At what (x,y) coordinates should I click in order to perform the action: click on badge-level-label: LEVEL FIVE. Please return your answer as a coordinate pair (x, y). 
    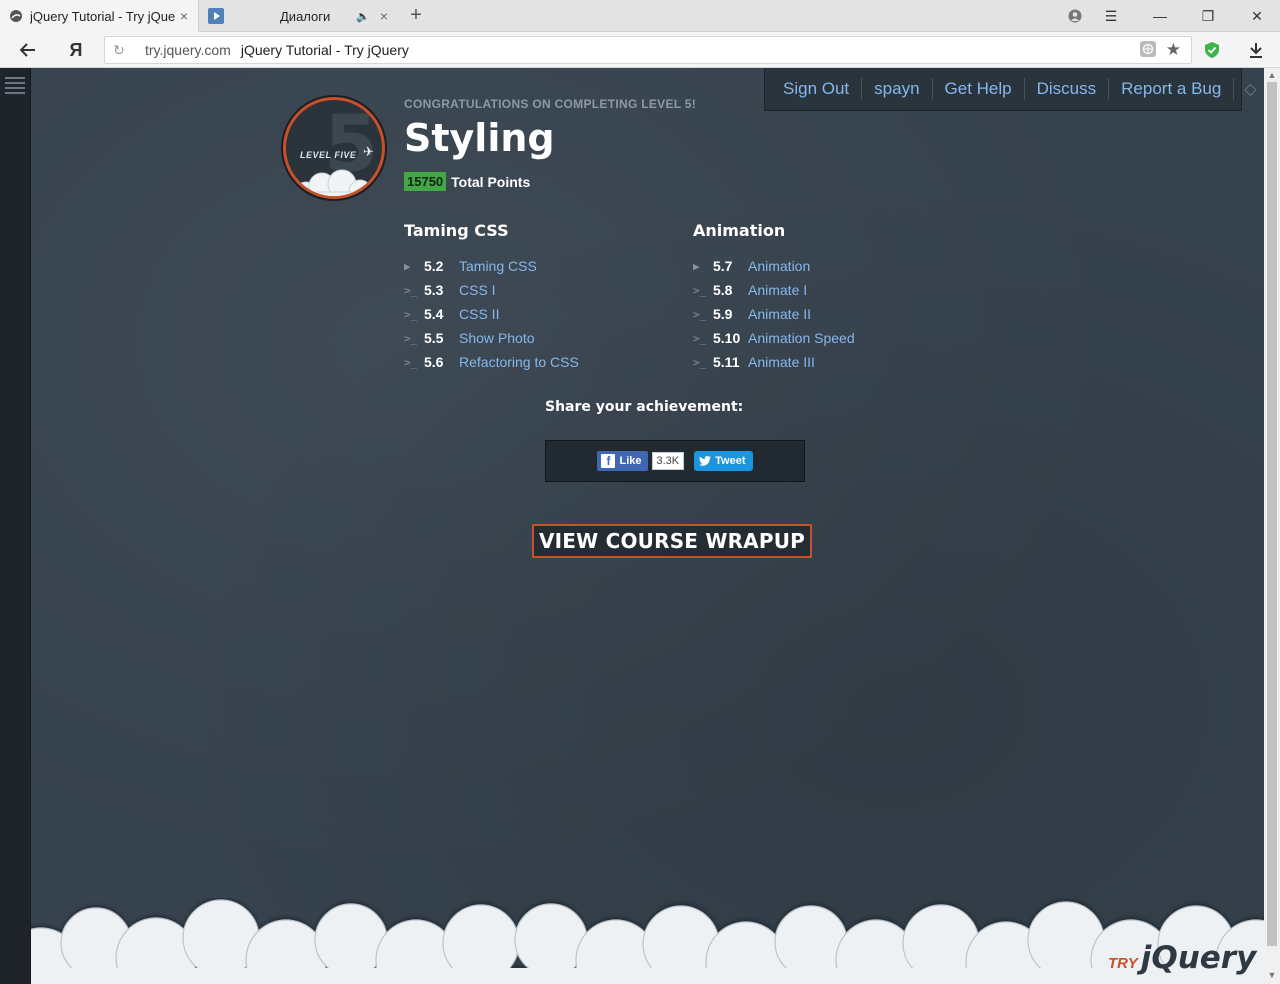
    Looking at the image, I should click on (328, 155).